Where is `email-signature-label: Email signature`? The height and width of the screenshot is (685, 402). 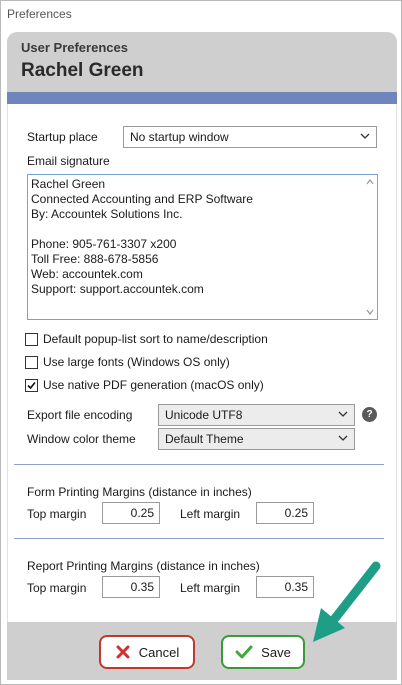 email-signature-label: Email signature is located at coordinates (68, 161).